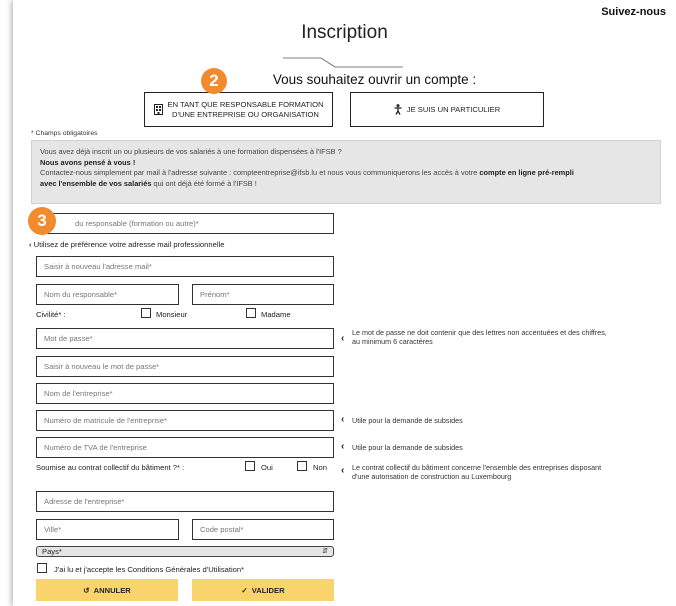 Image resolution: width=676 pixels, height=606 pixels. I want to click on city-placeholder: Ville*, so click(53, 529).